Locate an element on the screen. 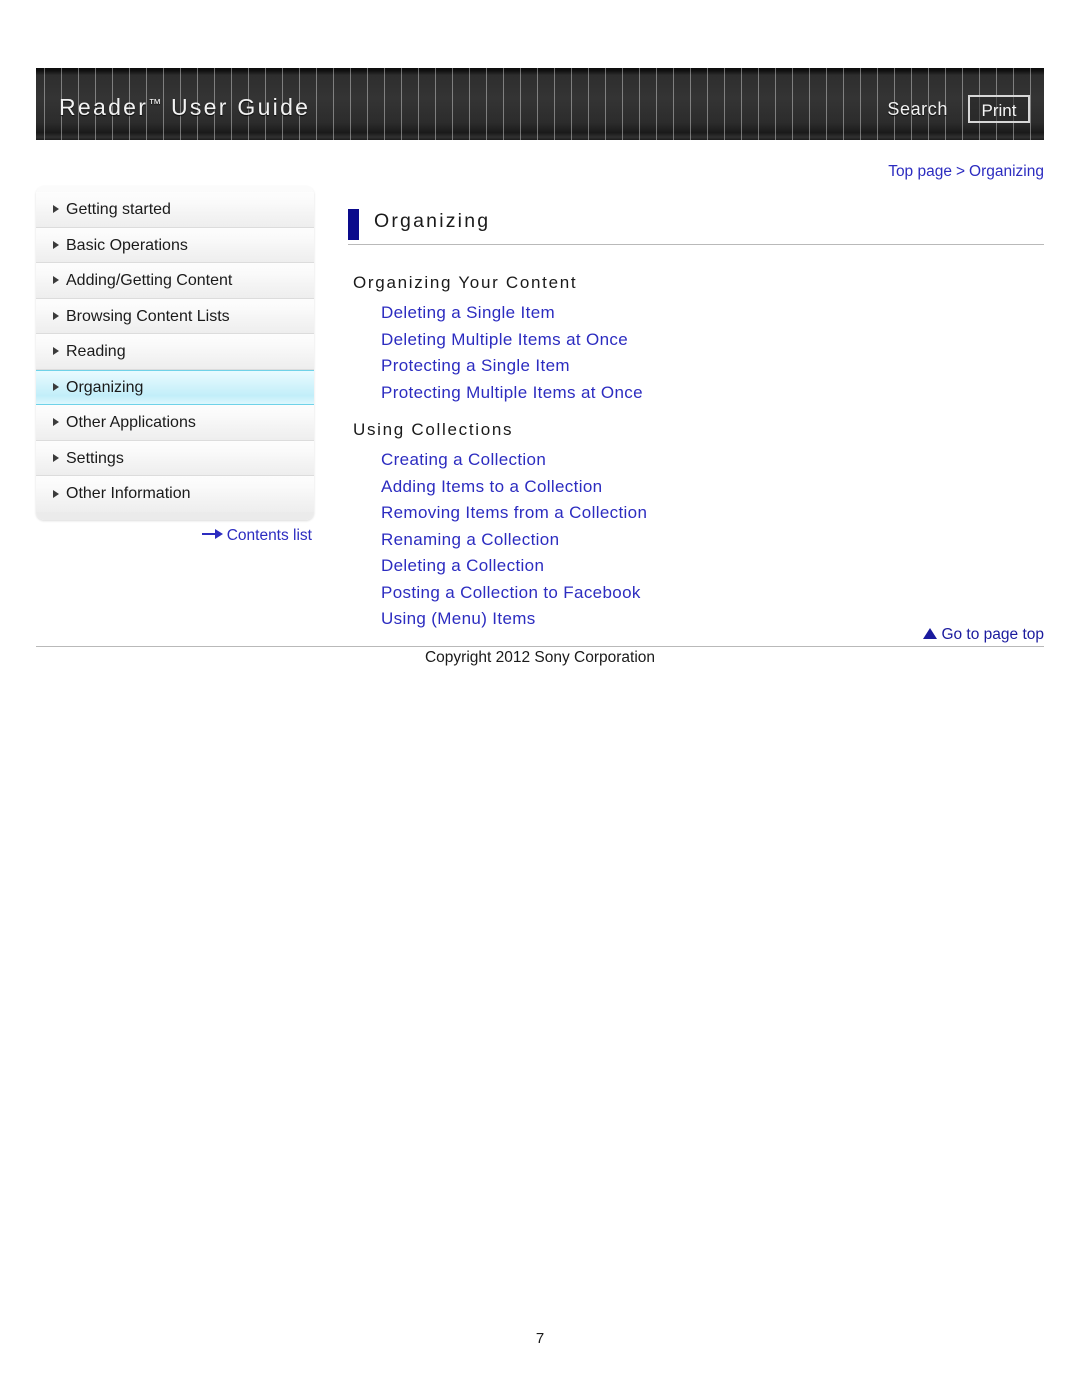 The width and height of the screenshot is (1080, 1397). sidebar-item-label: Other Information is located at coordinates (128, 493).